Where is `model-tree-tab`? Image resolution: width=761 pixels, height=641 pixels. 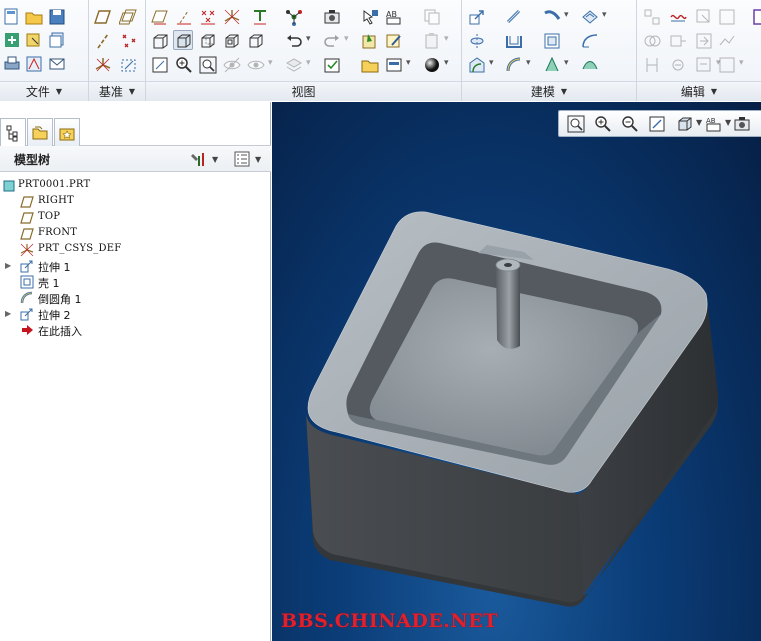
model-tree-tab is located at coordinates (13, 132).